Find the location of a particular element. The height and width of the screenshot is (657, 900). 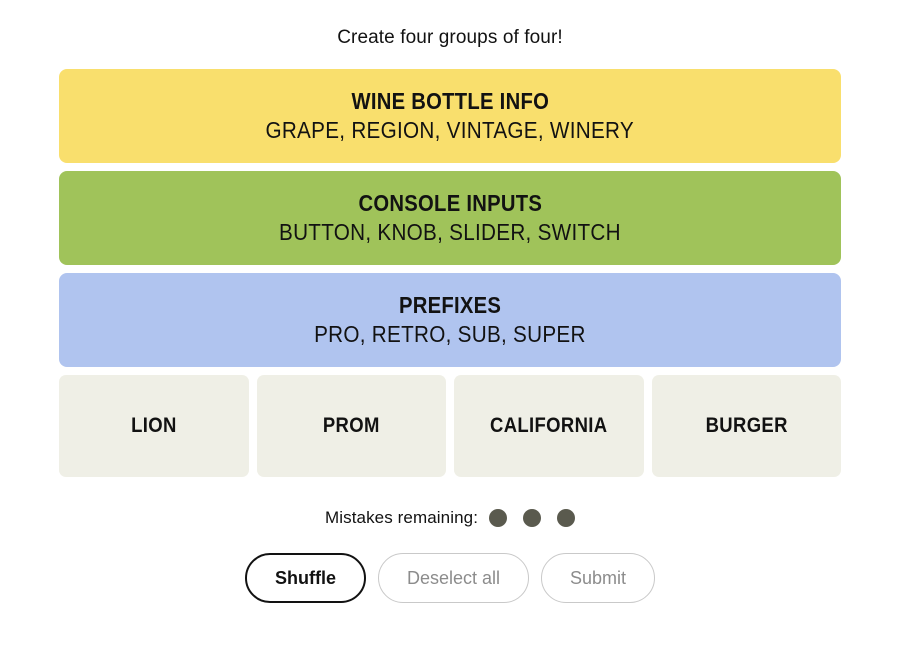

solved-category-title: WINE BOTTLE INFO is located at coordinates (450, 101).